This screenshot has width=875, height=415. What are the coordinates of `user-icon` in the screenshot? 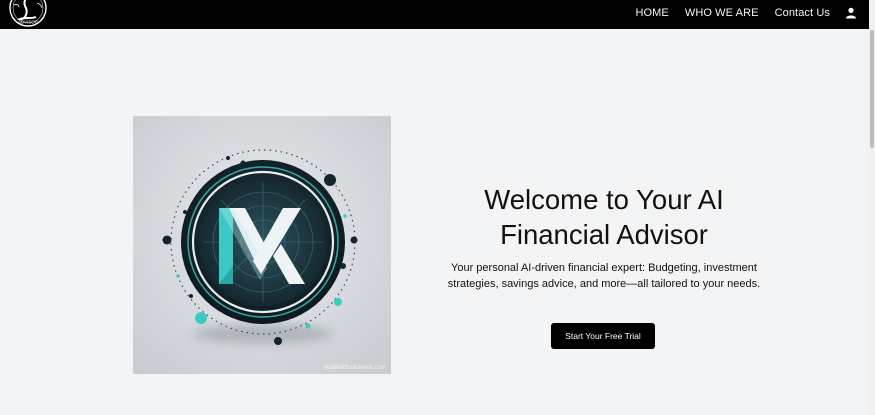 It's located at (851, 13).